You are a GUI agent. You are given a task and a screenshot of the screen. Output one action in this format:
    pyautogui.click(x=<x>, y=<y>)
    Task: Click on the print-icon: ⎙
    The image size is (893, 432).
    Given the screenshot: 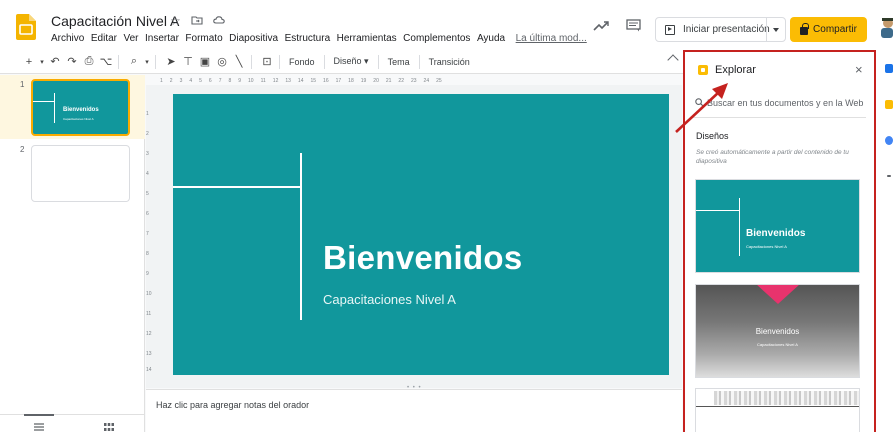 What is the action you would take?
    pyautogui.click(x=89, y=62)
    